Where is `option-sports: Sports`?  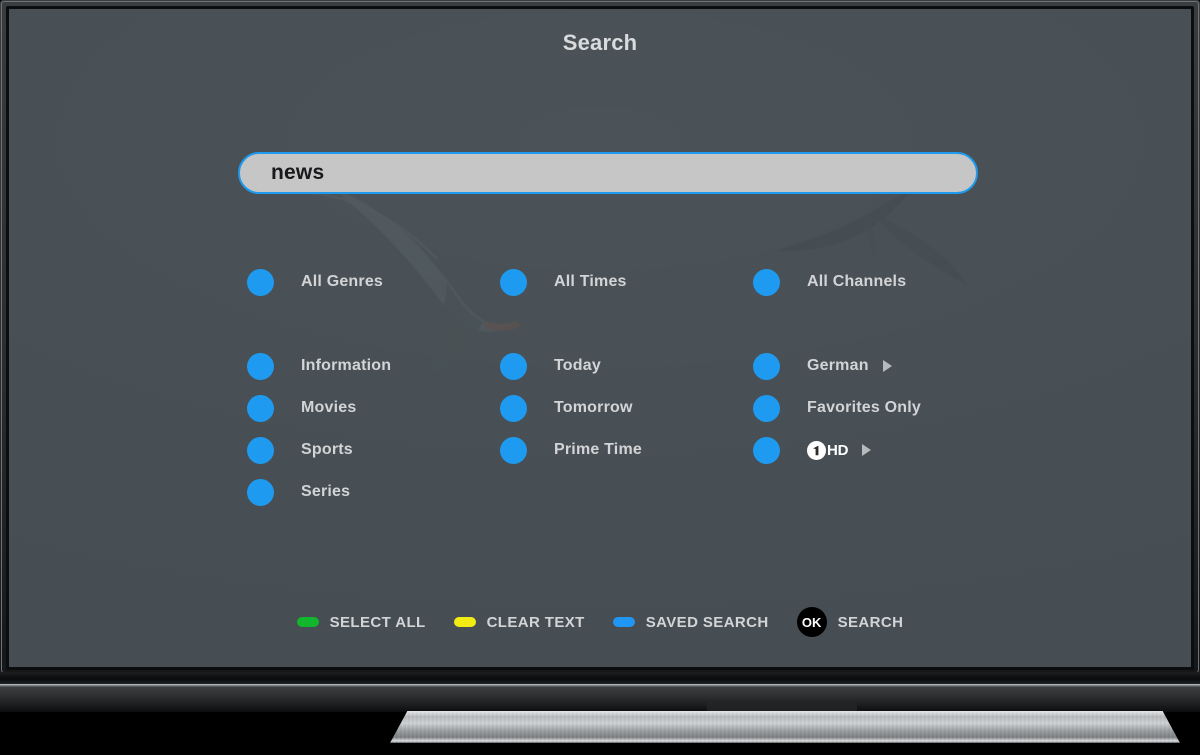
option-sports: Sports is located at coordinates (319, 450).